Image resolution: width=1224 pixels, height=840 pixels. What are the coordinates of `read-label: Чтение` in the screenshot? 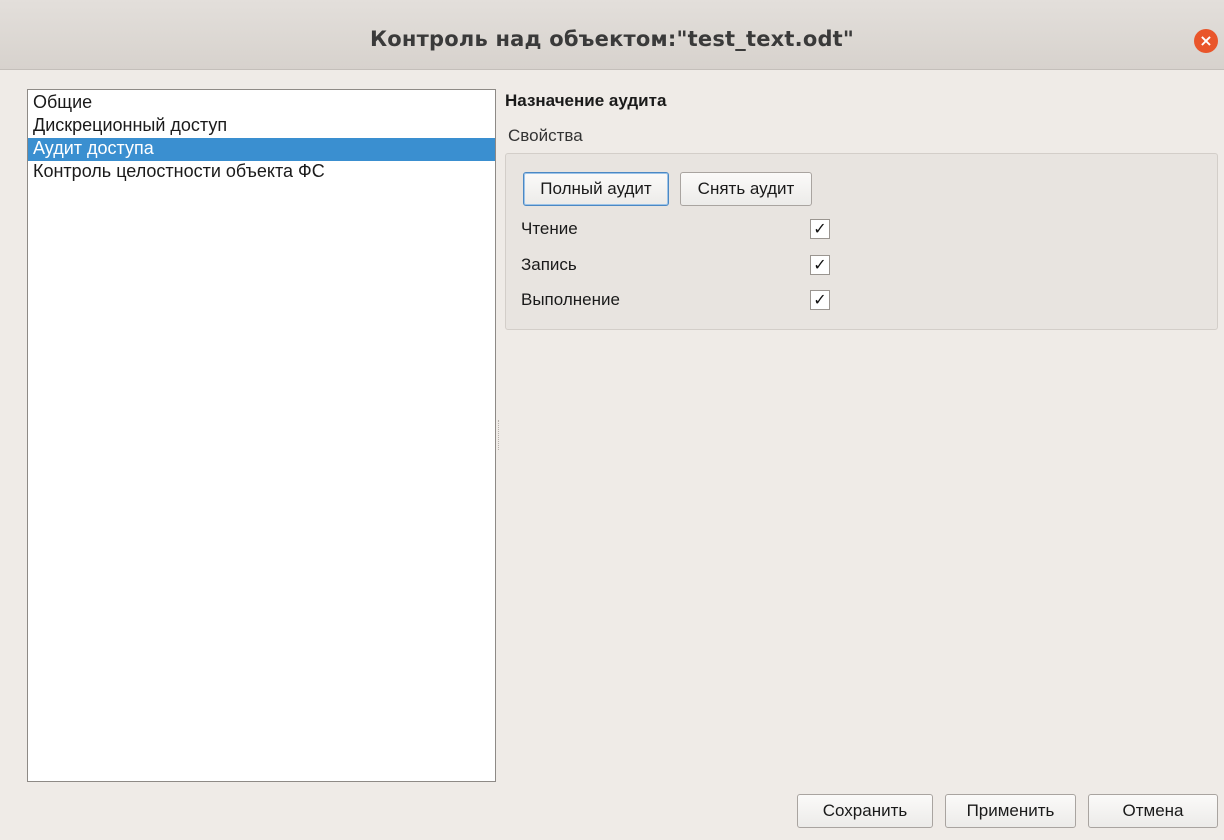 It's located at (549, 228).